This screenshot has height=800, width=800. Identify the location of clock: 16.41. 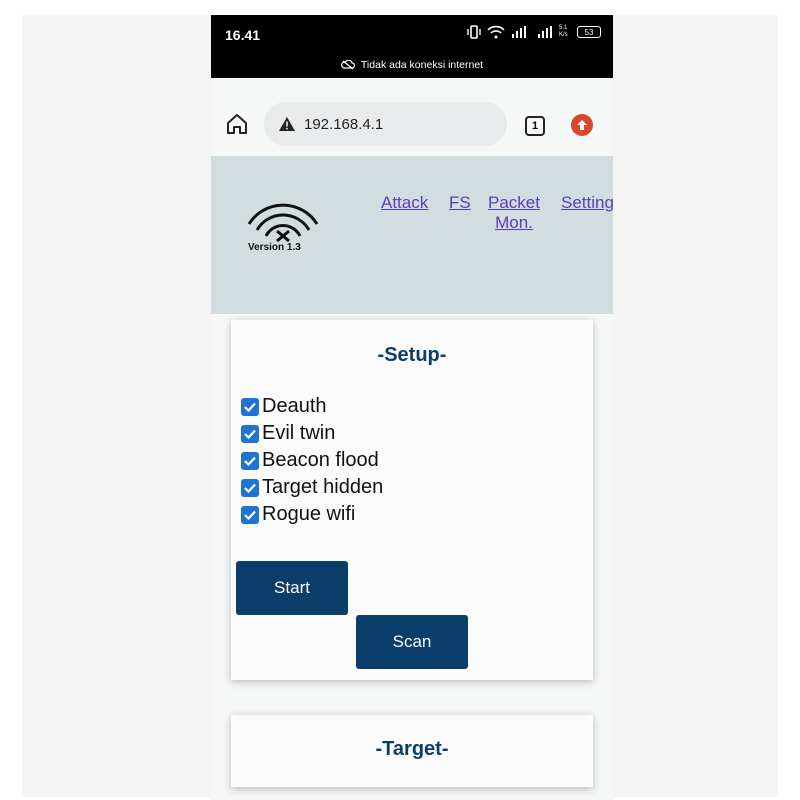
(243, 35).